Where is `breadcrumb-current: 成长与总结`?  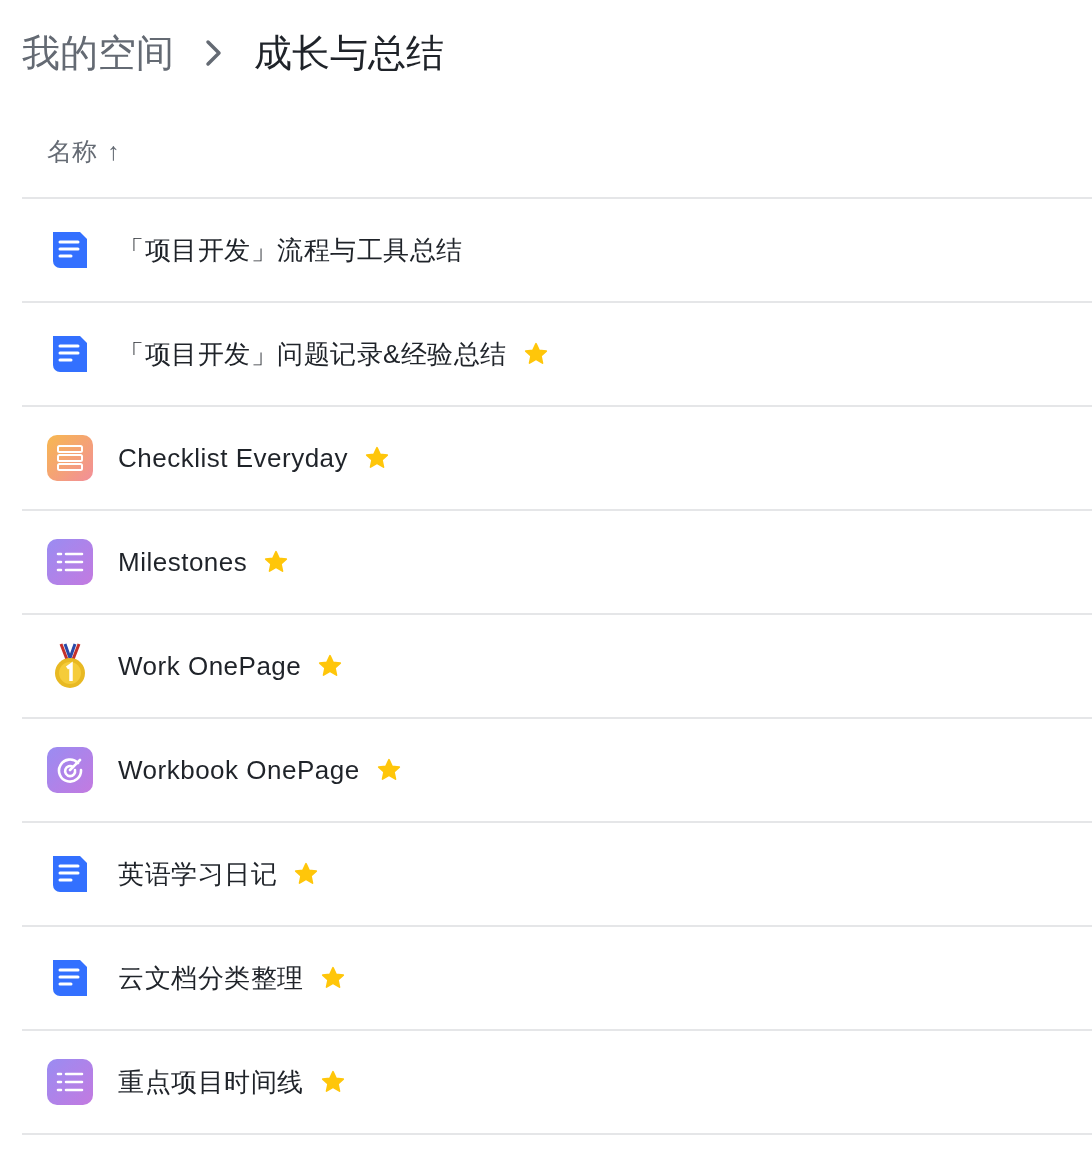
breadcrumb-current: 成长与总结 is located at coordinates (349, 53).